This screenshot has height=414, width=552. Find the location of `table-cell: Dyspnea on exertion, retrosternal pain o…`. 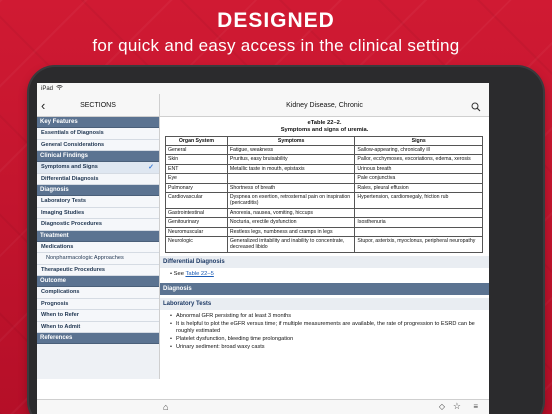

table-cell: Dyspnea on exertion, retrosternal pain o… is located at coordinates (291, 200).